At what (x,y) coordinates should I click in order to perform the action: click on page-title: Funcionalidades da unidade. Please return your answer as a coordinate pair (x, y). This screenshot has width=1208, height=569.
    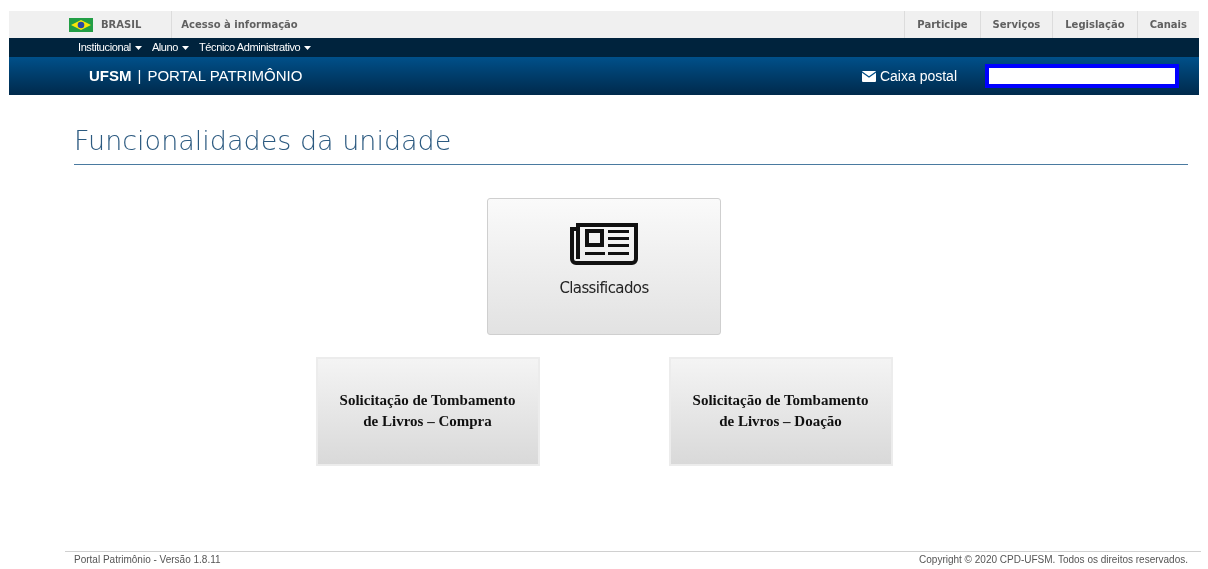
    Looking at the image, I should click on (631, 143).